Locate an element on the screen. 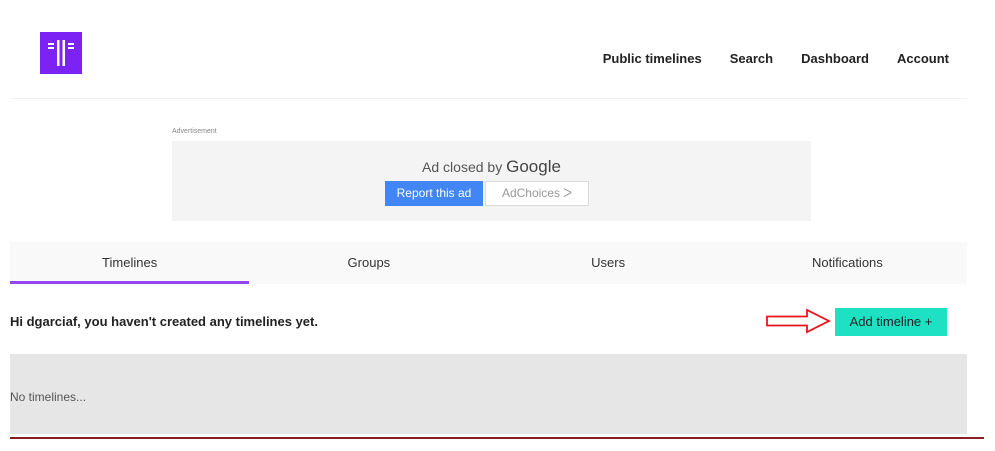  ad-closed-message: Ad closed by Google is located at coordinates (491, 167).